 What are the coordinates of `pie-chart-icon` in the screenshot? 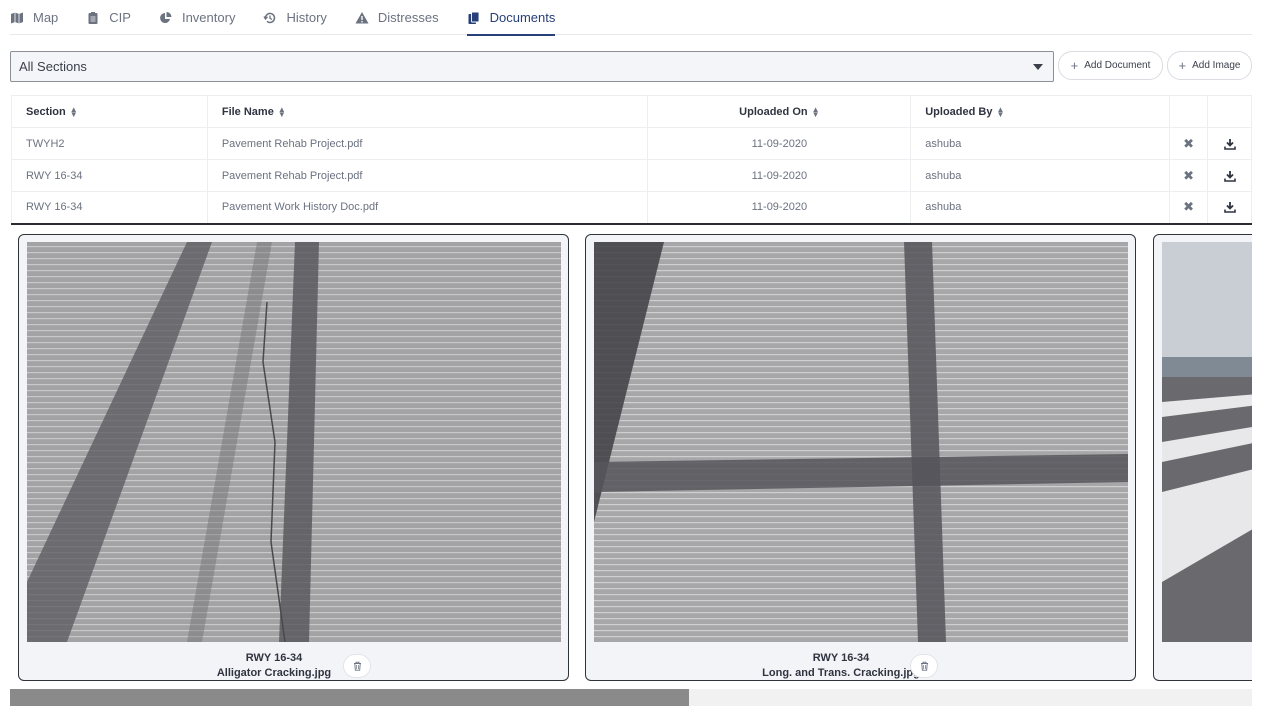 It's located at (166, 17).